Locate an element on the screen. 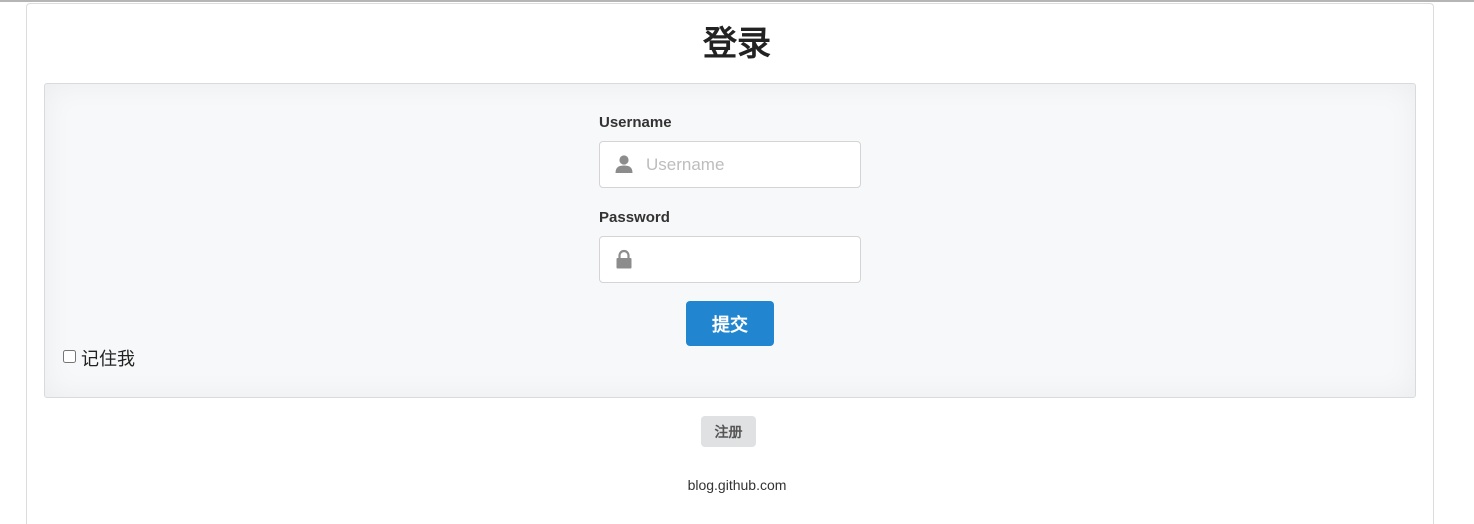 The height and width of the screenshot is (524, 1474). remember-me-label: 记住我 is located at coordinates (108, 359).